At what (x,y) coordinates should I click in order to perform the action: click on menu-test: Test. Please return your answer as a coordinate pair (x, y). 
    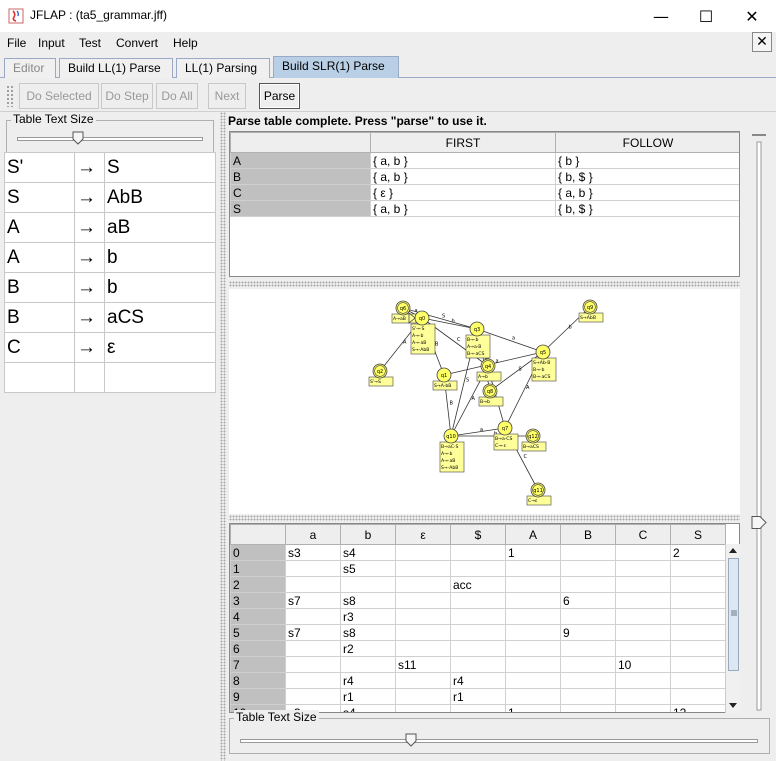
    Looking at the image, I should click on (90, 43).